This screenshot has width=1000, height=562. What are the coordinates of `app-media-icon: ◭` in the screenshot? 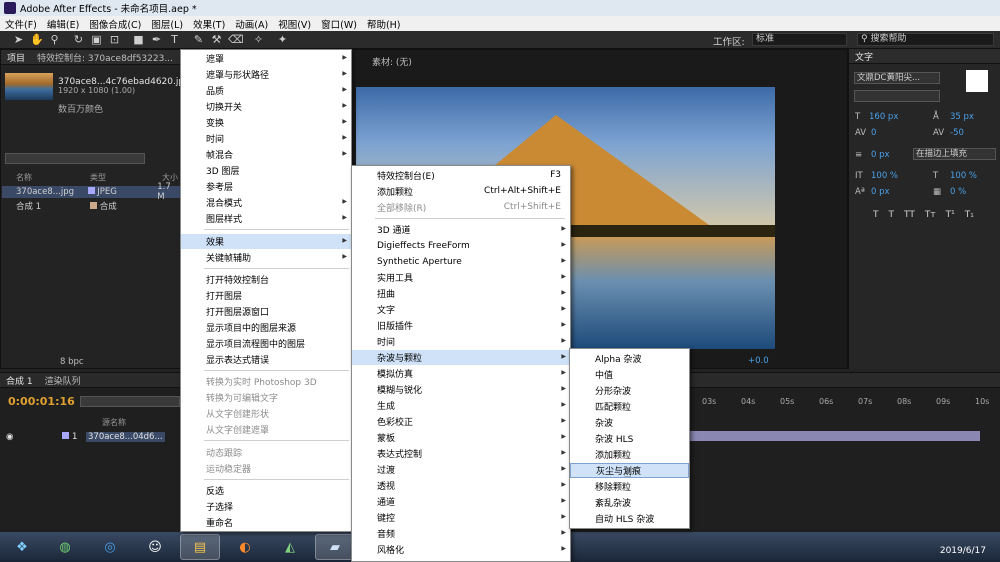 It's located at (290, 547).